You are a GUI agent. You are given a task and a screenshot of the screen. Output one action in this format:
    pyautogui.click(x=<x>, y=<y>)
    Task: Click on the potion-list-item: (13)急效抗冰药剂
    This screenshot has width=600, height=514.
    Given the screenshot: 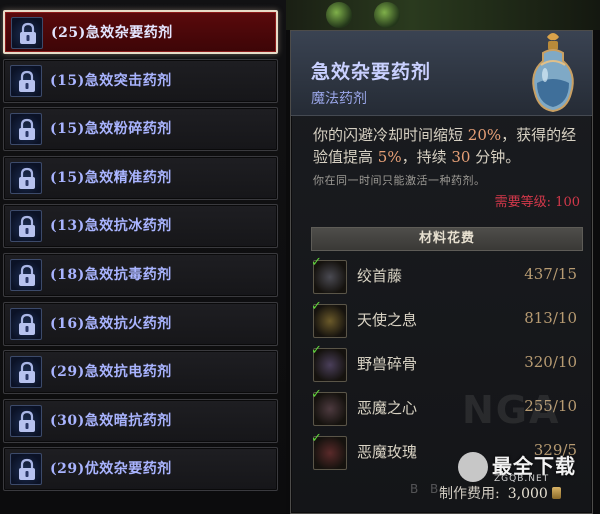 What is the action you would take?
    pyautogui.click(x=140, y=226)
    